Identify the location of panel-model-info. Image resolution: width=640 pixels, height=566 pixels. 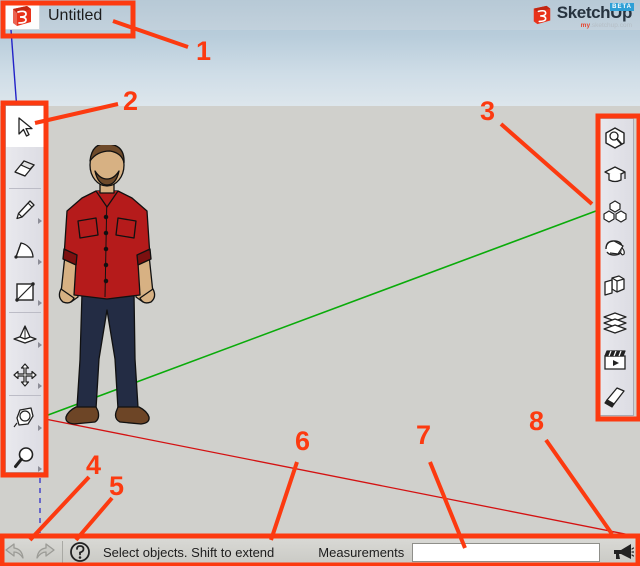
(615, 137).